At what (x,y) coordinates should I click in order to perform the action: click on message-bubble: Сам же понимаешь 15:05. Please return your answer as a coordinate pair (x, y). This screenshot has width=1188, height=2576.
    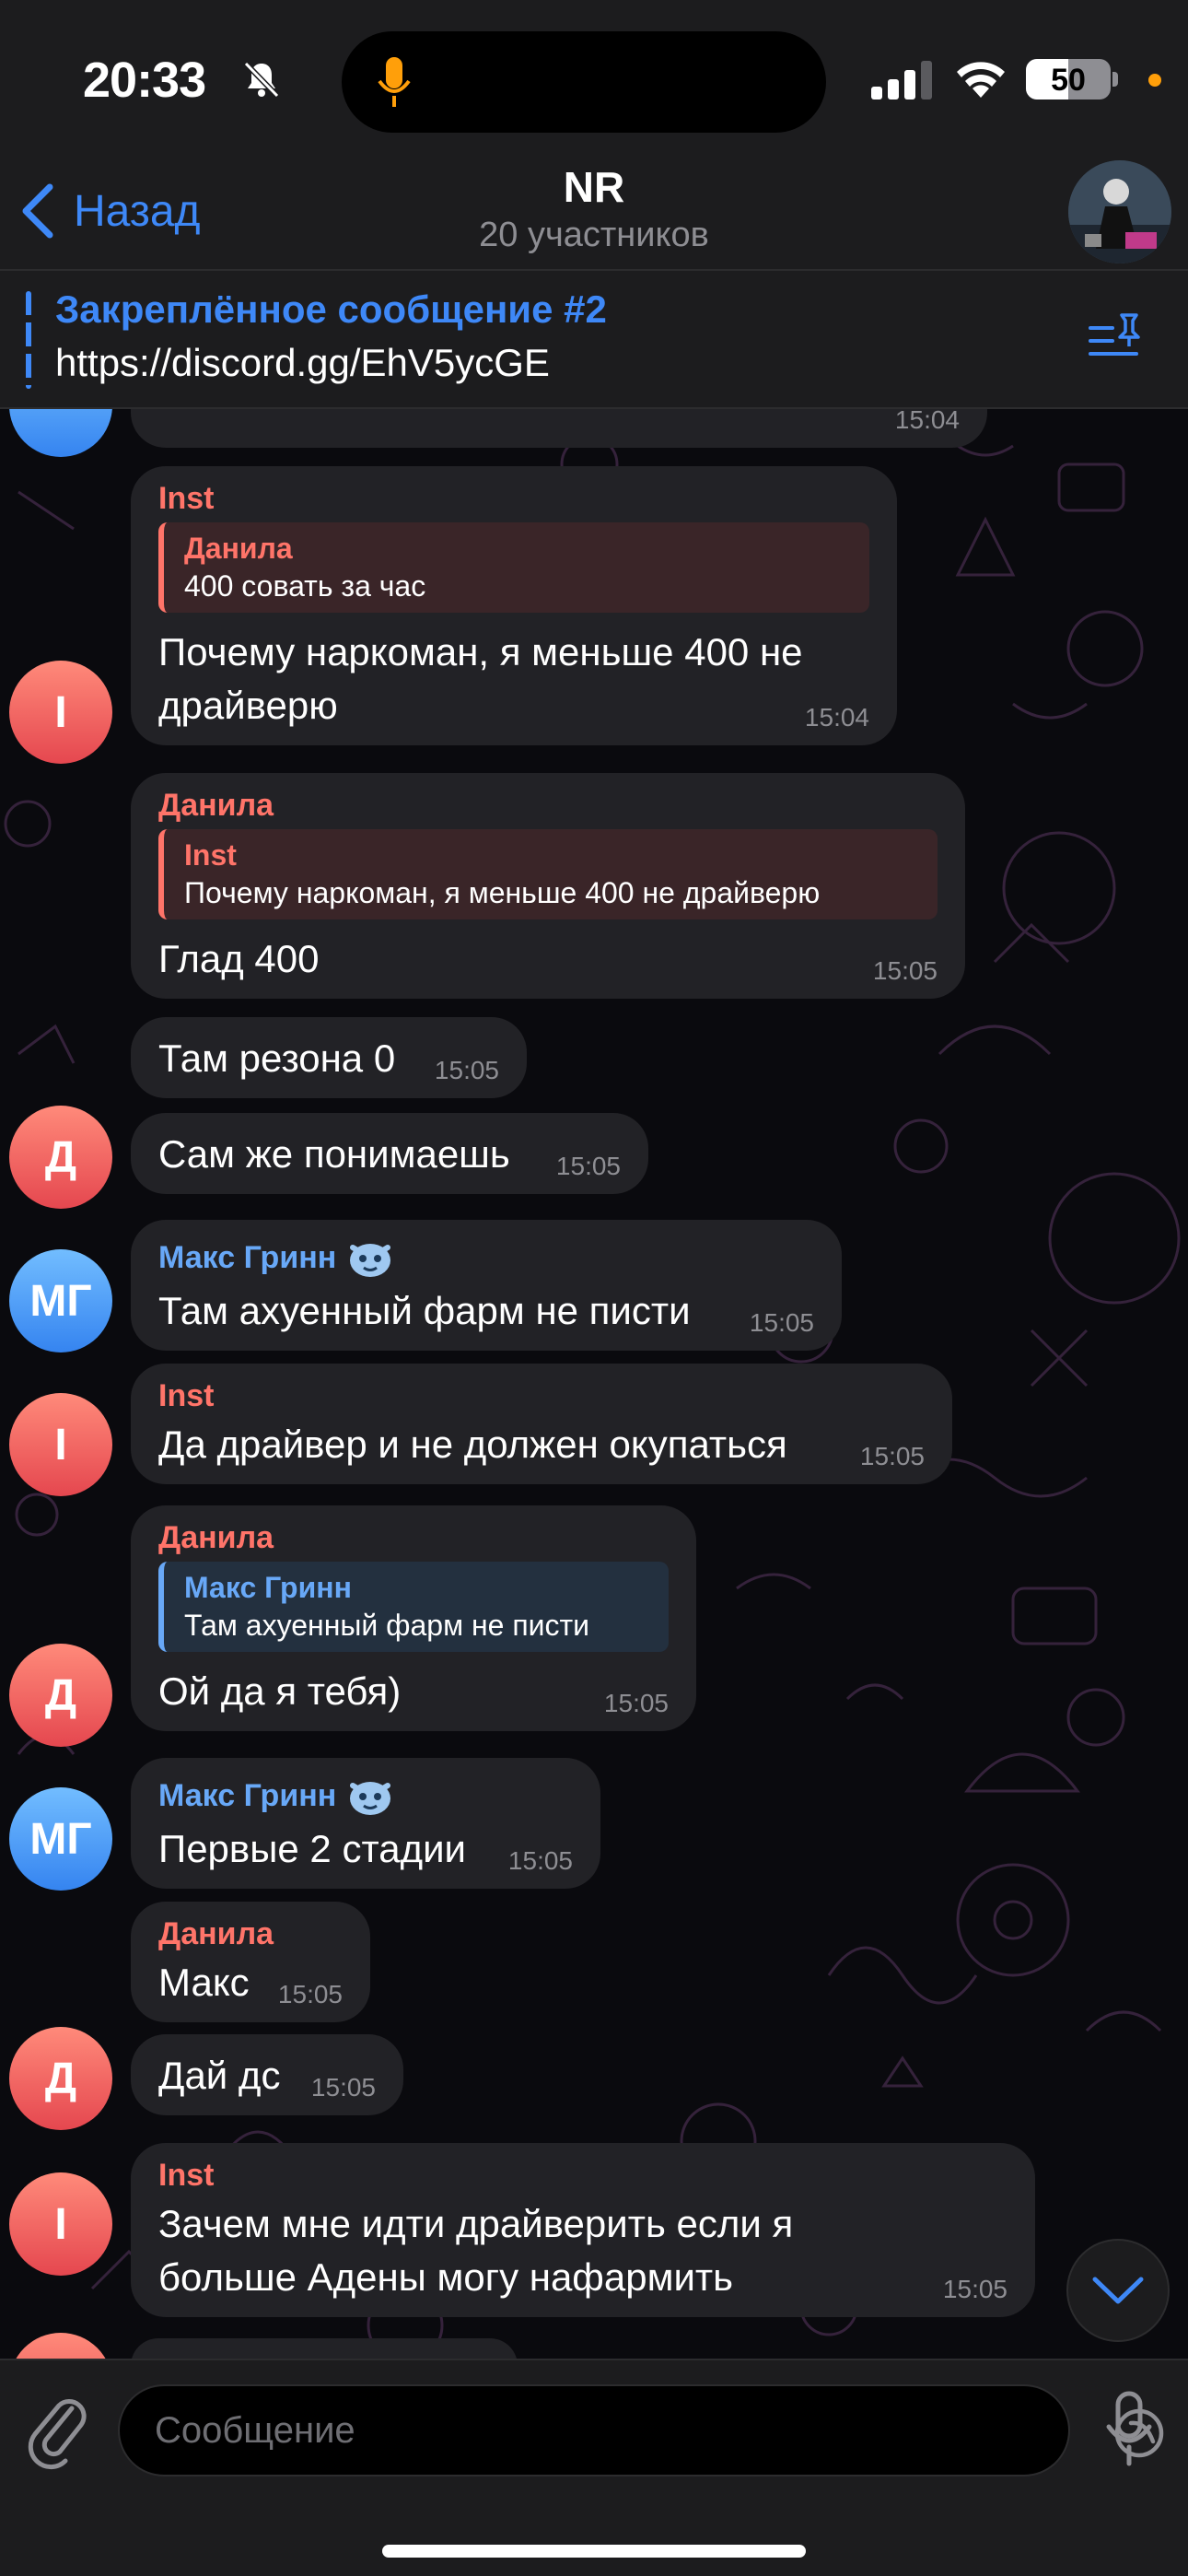
    Looking at the image, I should click on (389, 1153).